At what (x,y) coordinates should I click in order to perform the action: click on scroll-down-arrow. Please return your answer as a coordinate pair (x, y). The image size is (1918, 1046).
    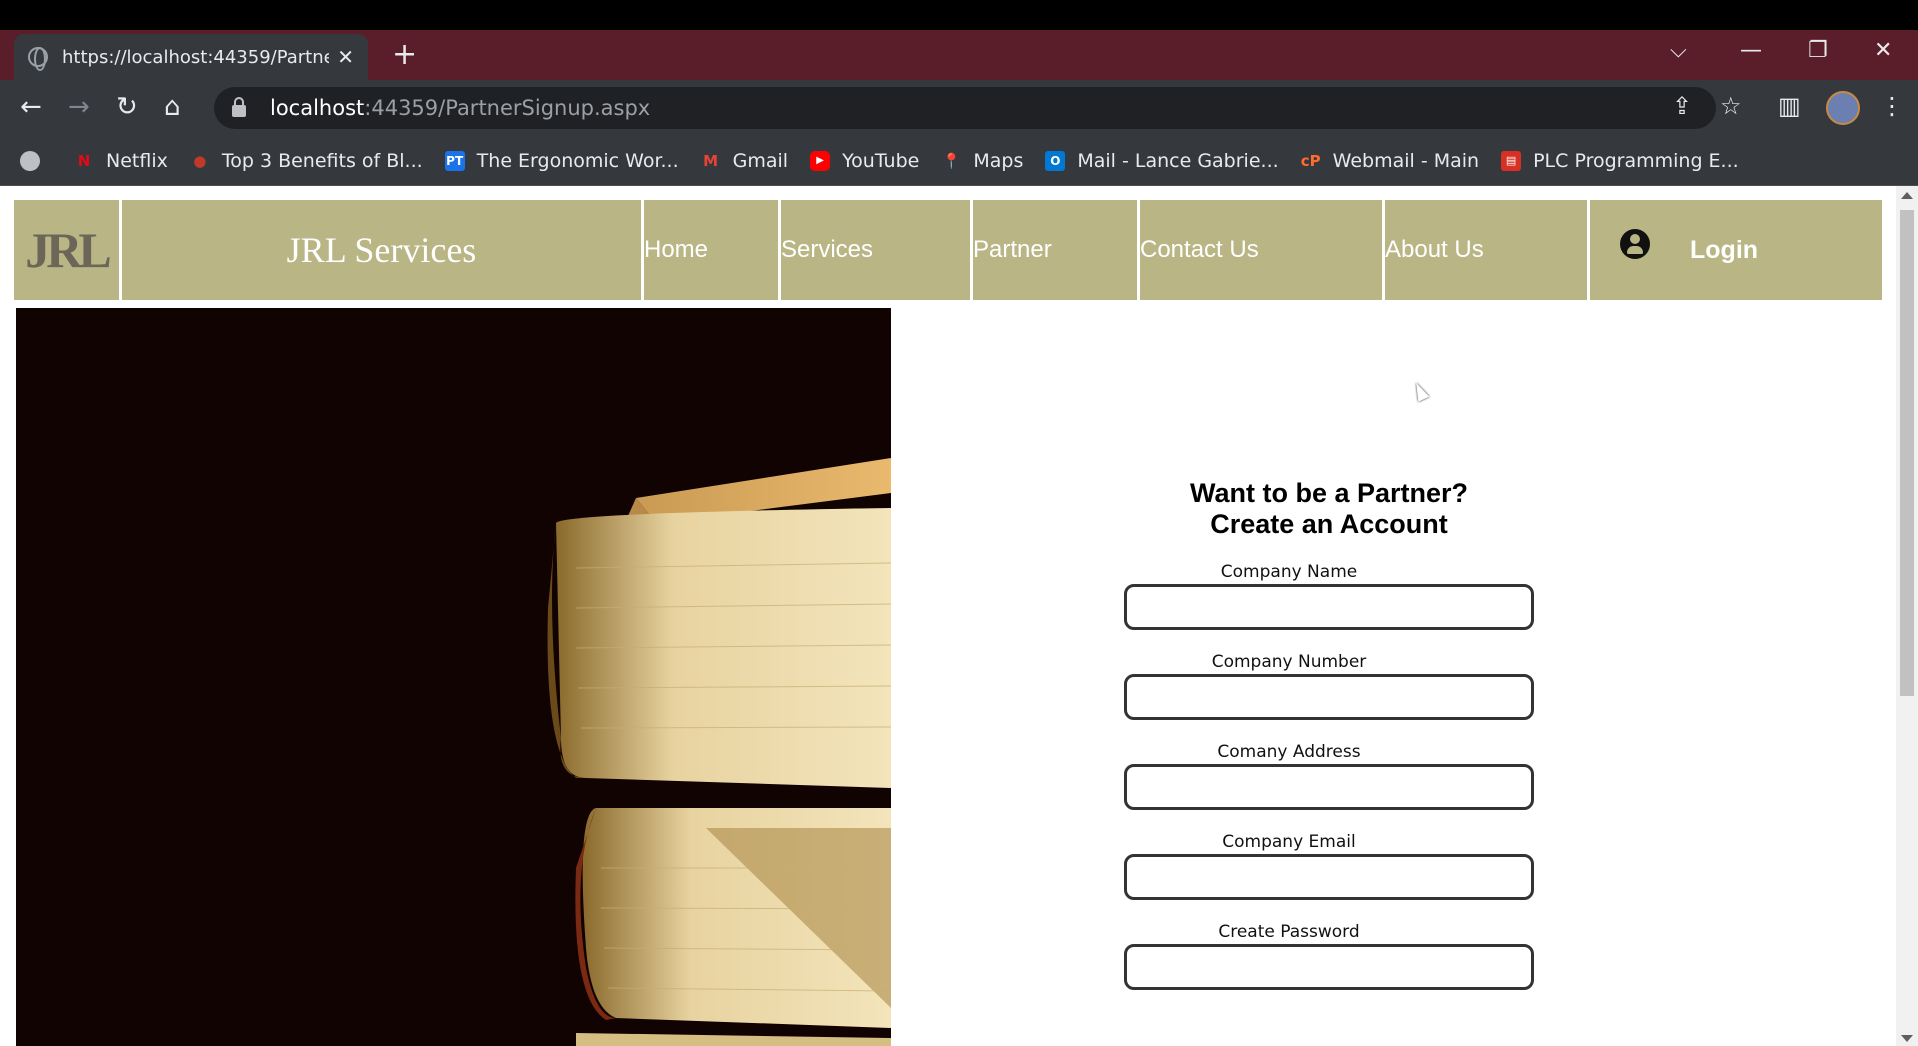
    Looking at the image, I should click on (1907, 1038).